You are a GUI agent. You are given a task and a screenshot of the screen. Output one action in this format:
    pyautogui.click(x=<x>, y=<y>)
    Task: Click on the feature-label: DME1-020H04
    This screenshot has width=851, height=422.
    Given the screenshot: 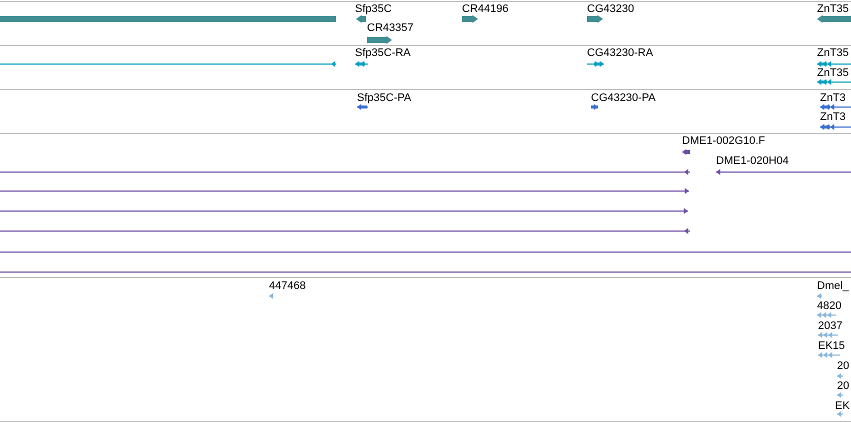 What is the action you would take?
    pyautogui.click(x=752, y=161)
    